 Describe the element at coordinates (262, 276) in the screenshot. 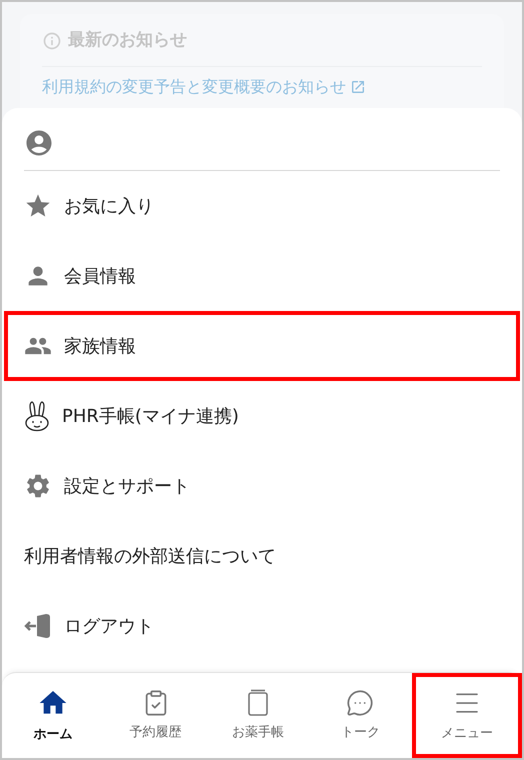

I see `menu-item: 会員情報` at that location.